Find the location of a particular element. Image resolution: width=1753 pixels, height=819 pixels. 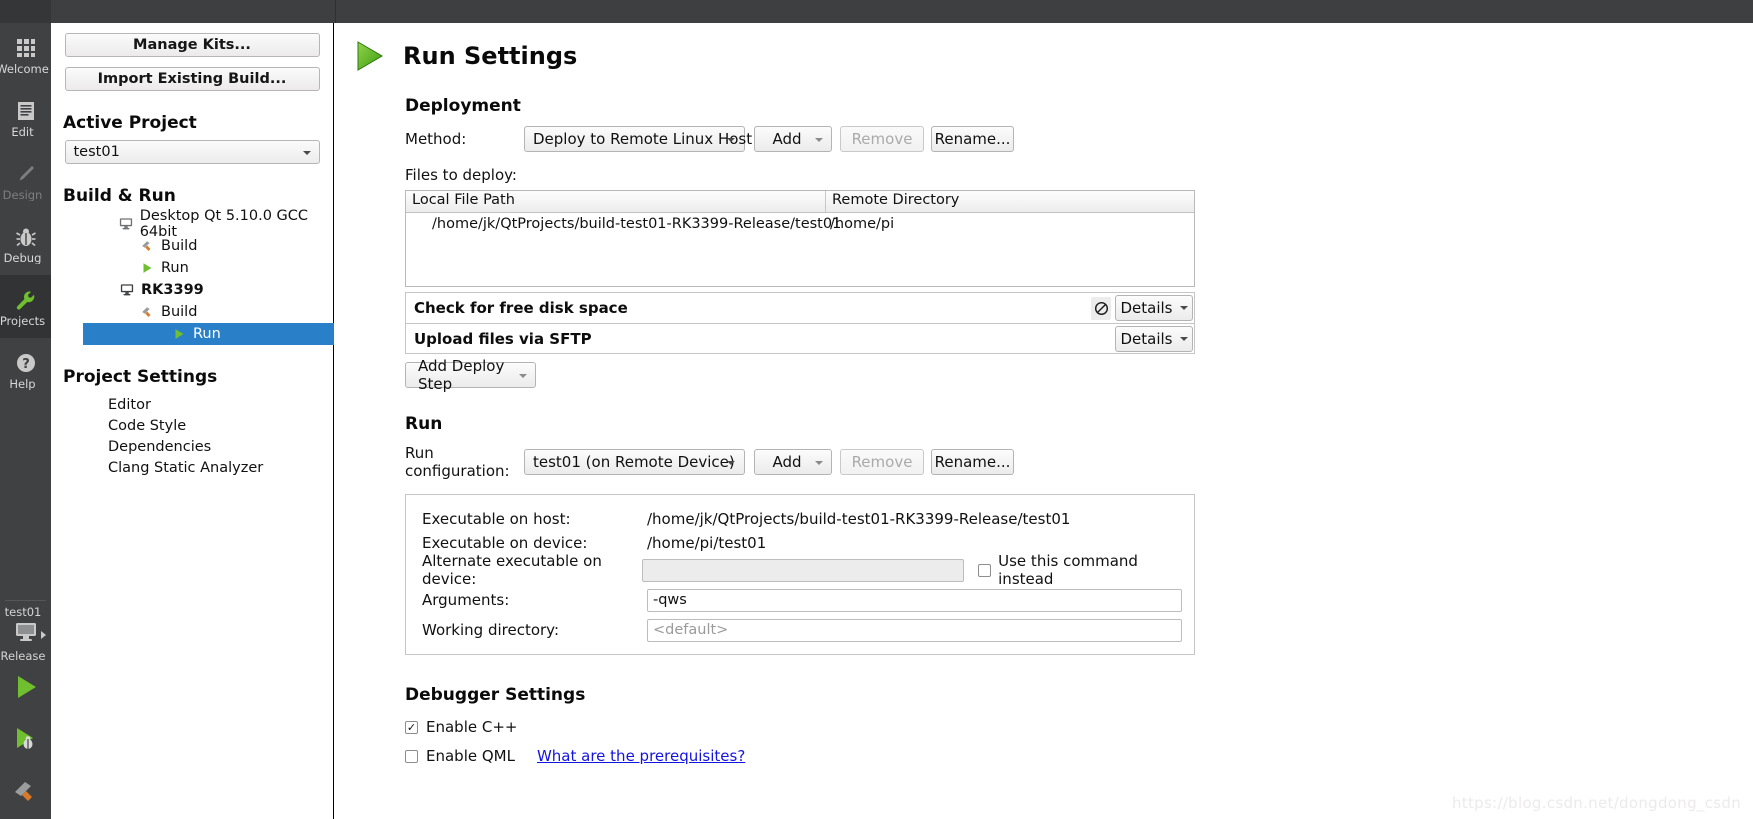

sidebar-item-projects: Projects is located at coordinates (25, 306).